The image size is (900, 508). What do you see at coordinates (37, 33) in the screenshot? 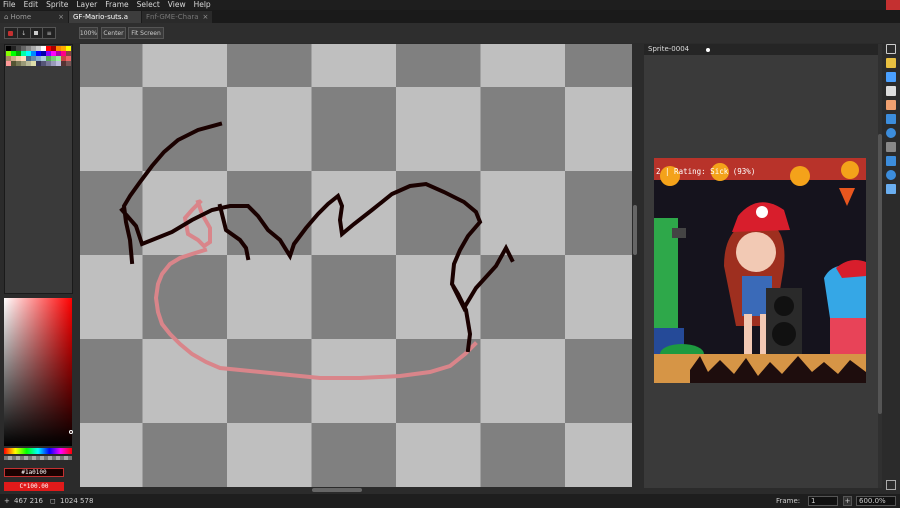
I see `loop-icon` at bounding box center [37, 33].